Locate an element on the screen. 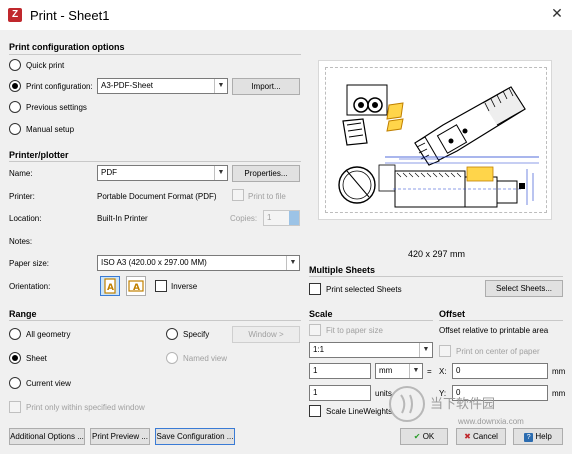  scale-mm-input: 1 is located at coordinates (340, 371).